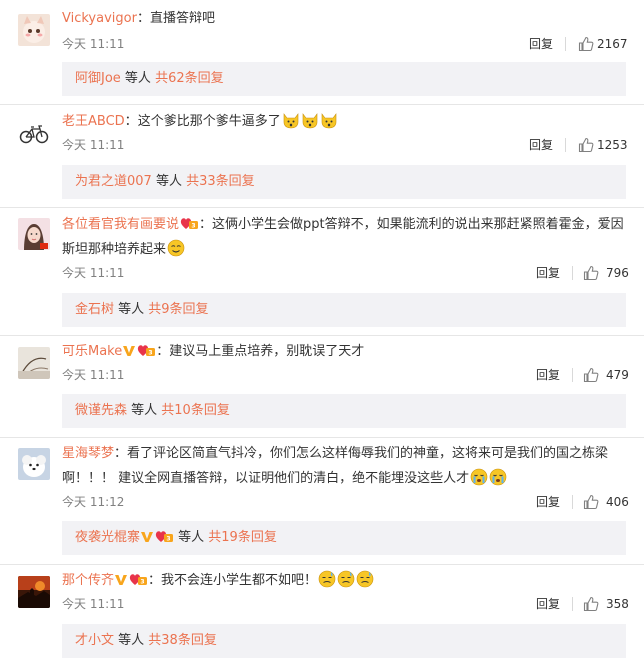  Describe the element at coordinates (344, 182) in the screenshot. I see `more-replies-box: 为君之道007 等人 共33条回复` at that location.